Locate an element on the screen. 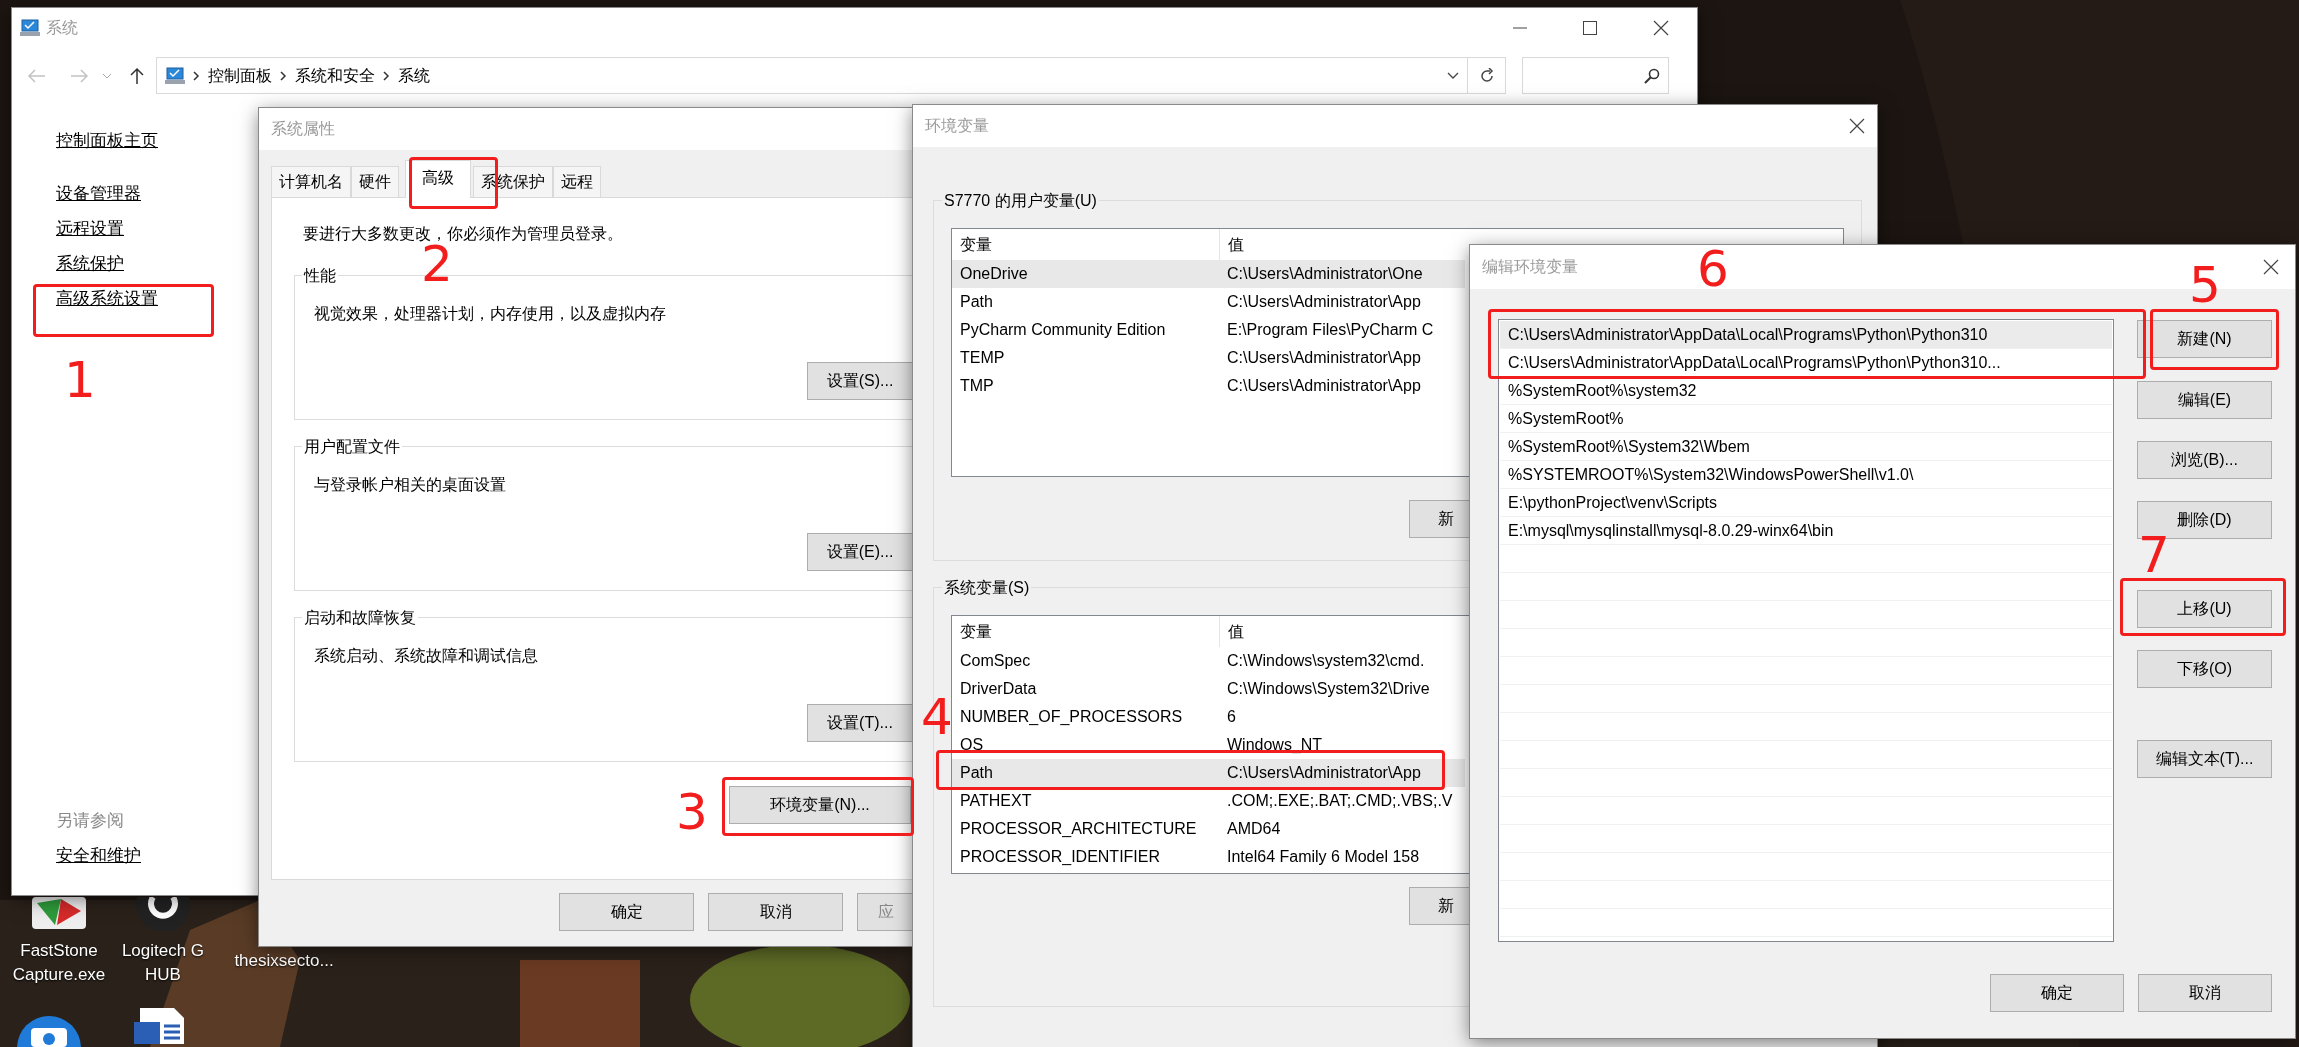  list-item: %SystemRoot%\System32\Wbem is located at coordinates (1806, 447).